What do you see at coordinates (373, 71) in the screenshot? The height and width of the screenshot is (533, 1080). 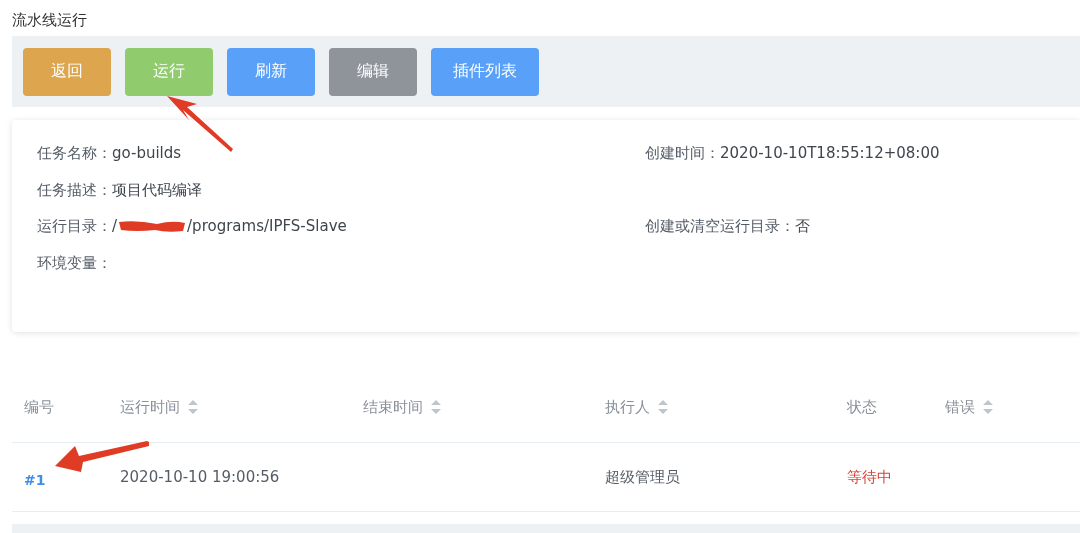 I see `toolbar-button: 编辑` at bounding box center [373, 71].